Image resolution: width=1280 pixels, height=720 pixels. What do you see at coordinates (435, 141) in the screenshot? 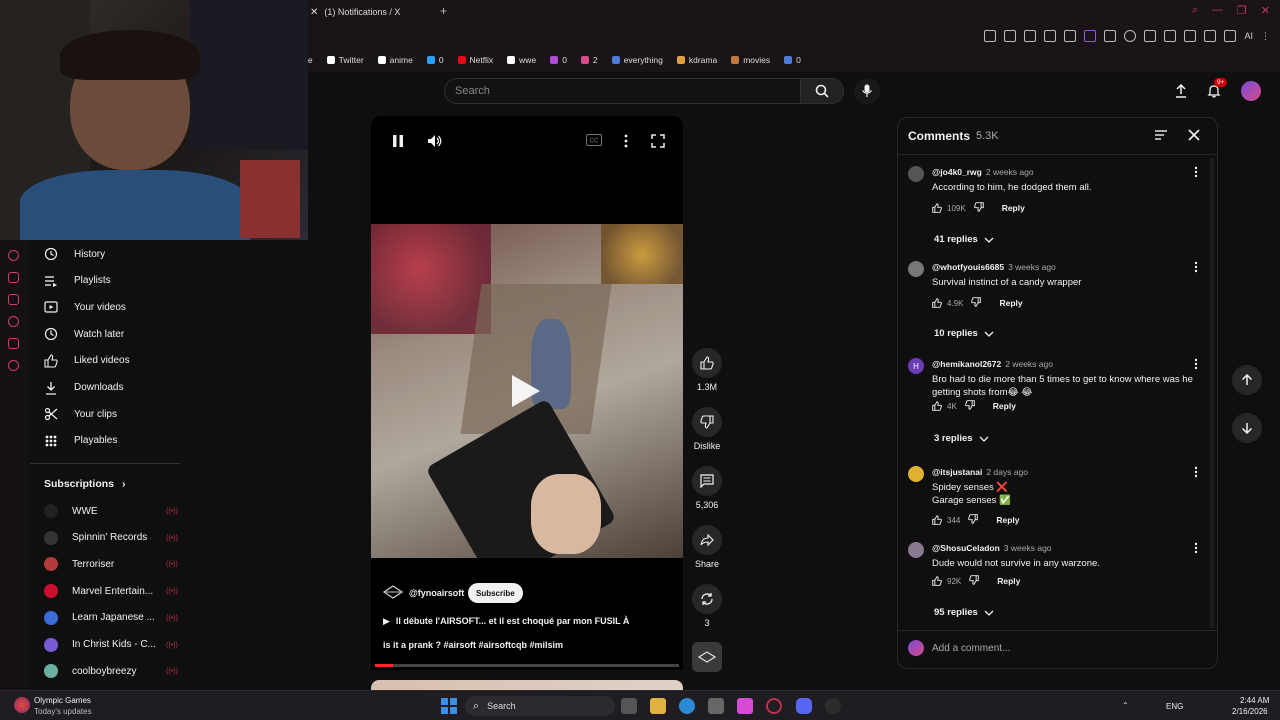
I see `volume-button` at bounding box center [435, 141].